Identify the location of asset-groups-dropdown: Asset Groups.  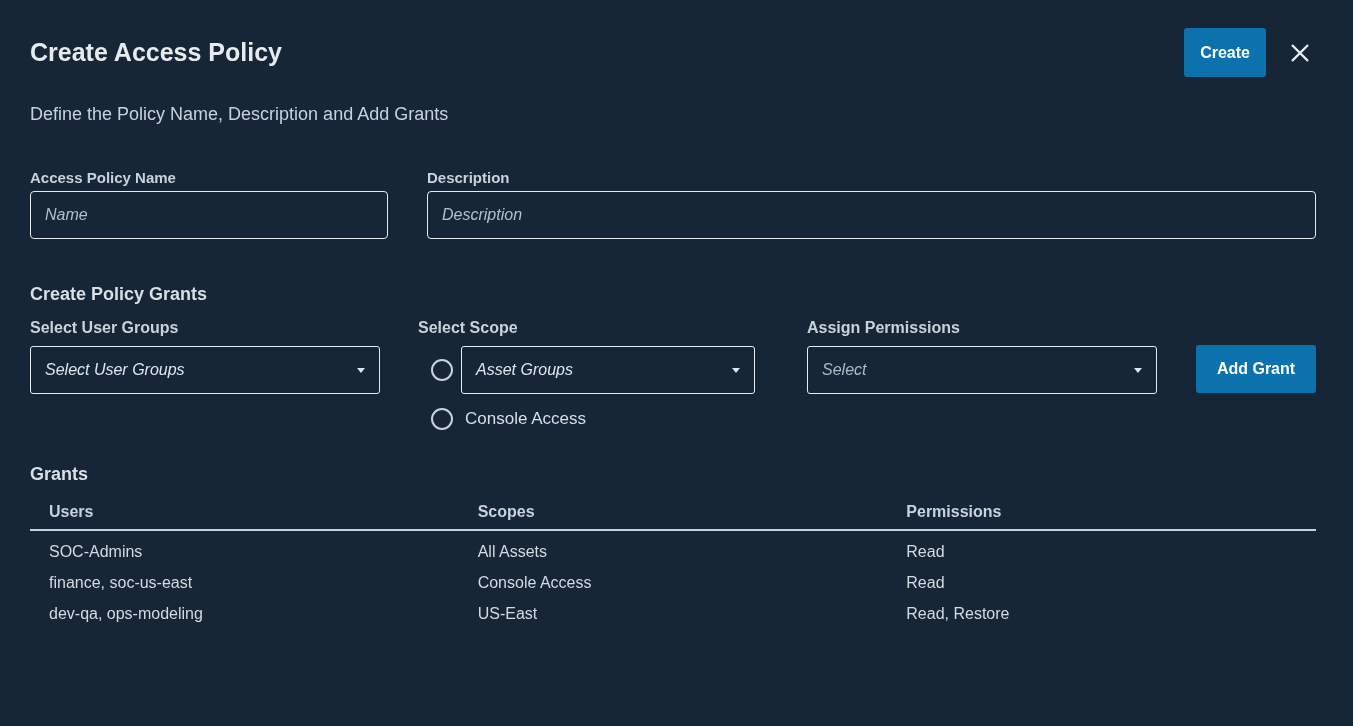
(608, 370).